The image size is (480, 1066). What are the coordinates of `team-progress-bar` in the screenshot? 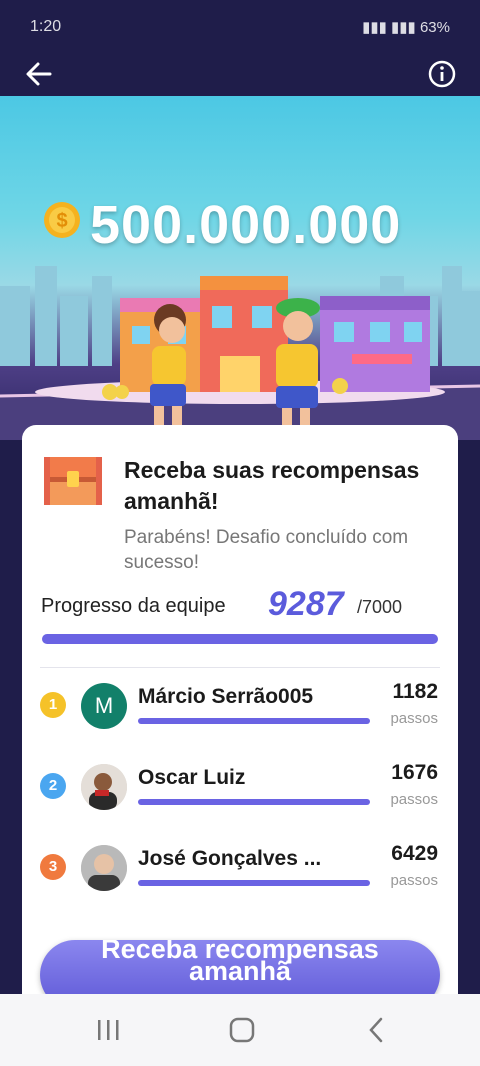 It's located at (240, 639).